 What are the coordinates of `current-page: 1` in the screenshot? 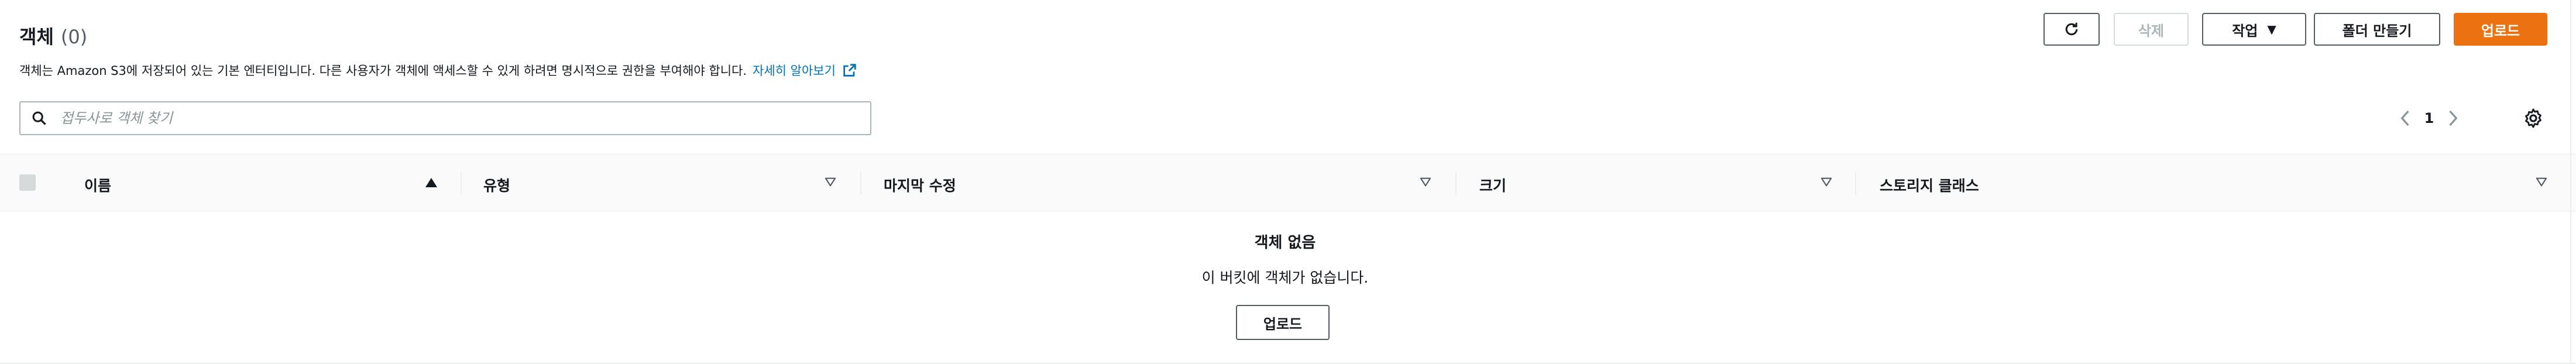 It's located at (2429, 118).